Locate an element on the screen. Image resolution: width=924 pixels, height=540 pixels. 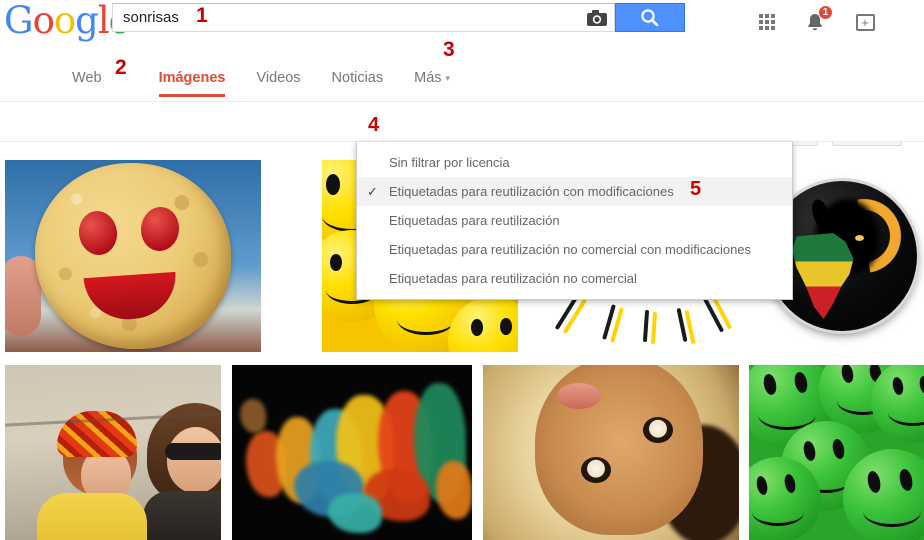
result-smiley-cookie is located at coordinates (133, 256).